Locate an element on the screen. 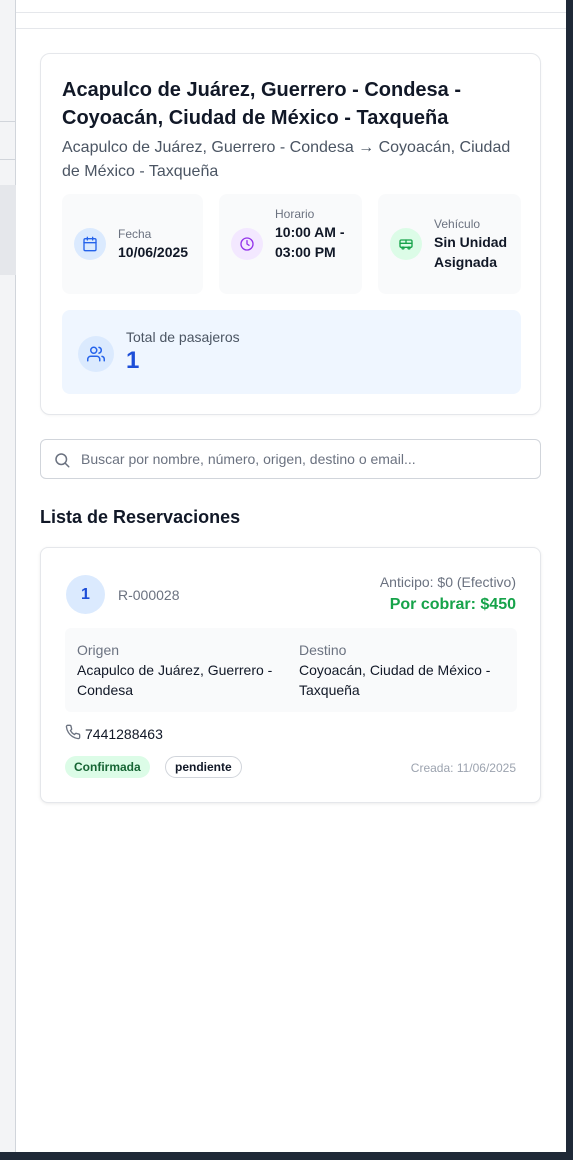 This screenshot has width=573, height=1160. payment-status-badge: pendiente is located at coordinates (203, 767).